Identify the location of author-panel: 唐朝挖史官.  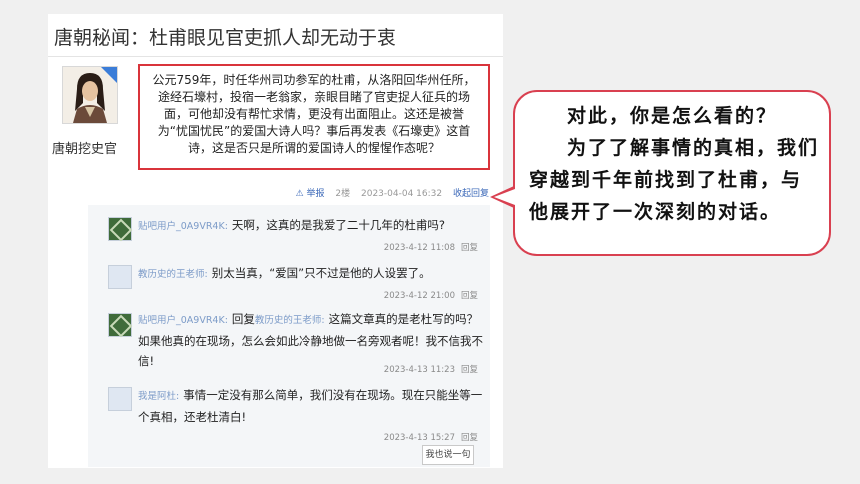
(89, 130).